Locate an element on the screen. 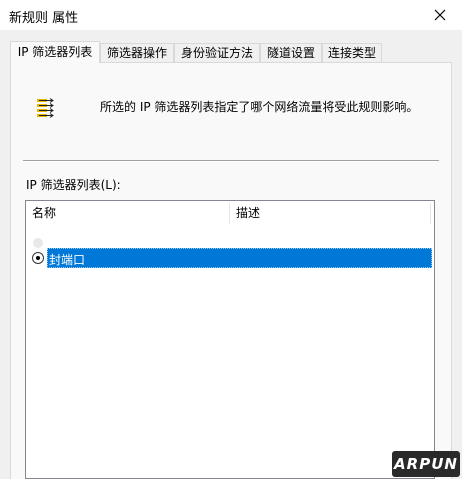  watermark-logo: ARPUN is located at coordinates (426, 464).